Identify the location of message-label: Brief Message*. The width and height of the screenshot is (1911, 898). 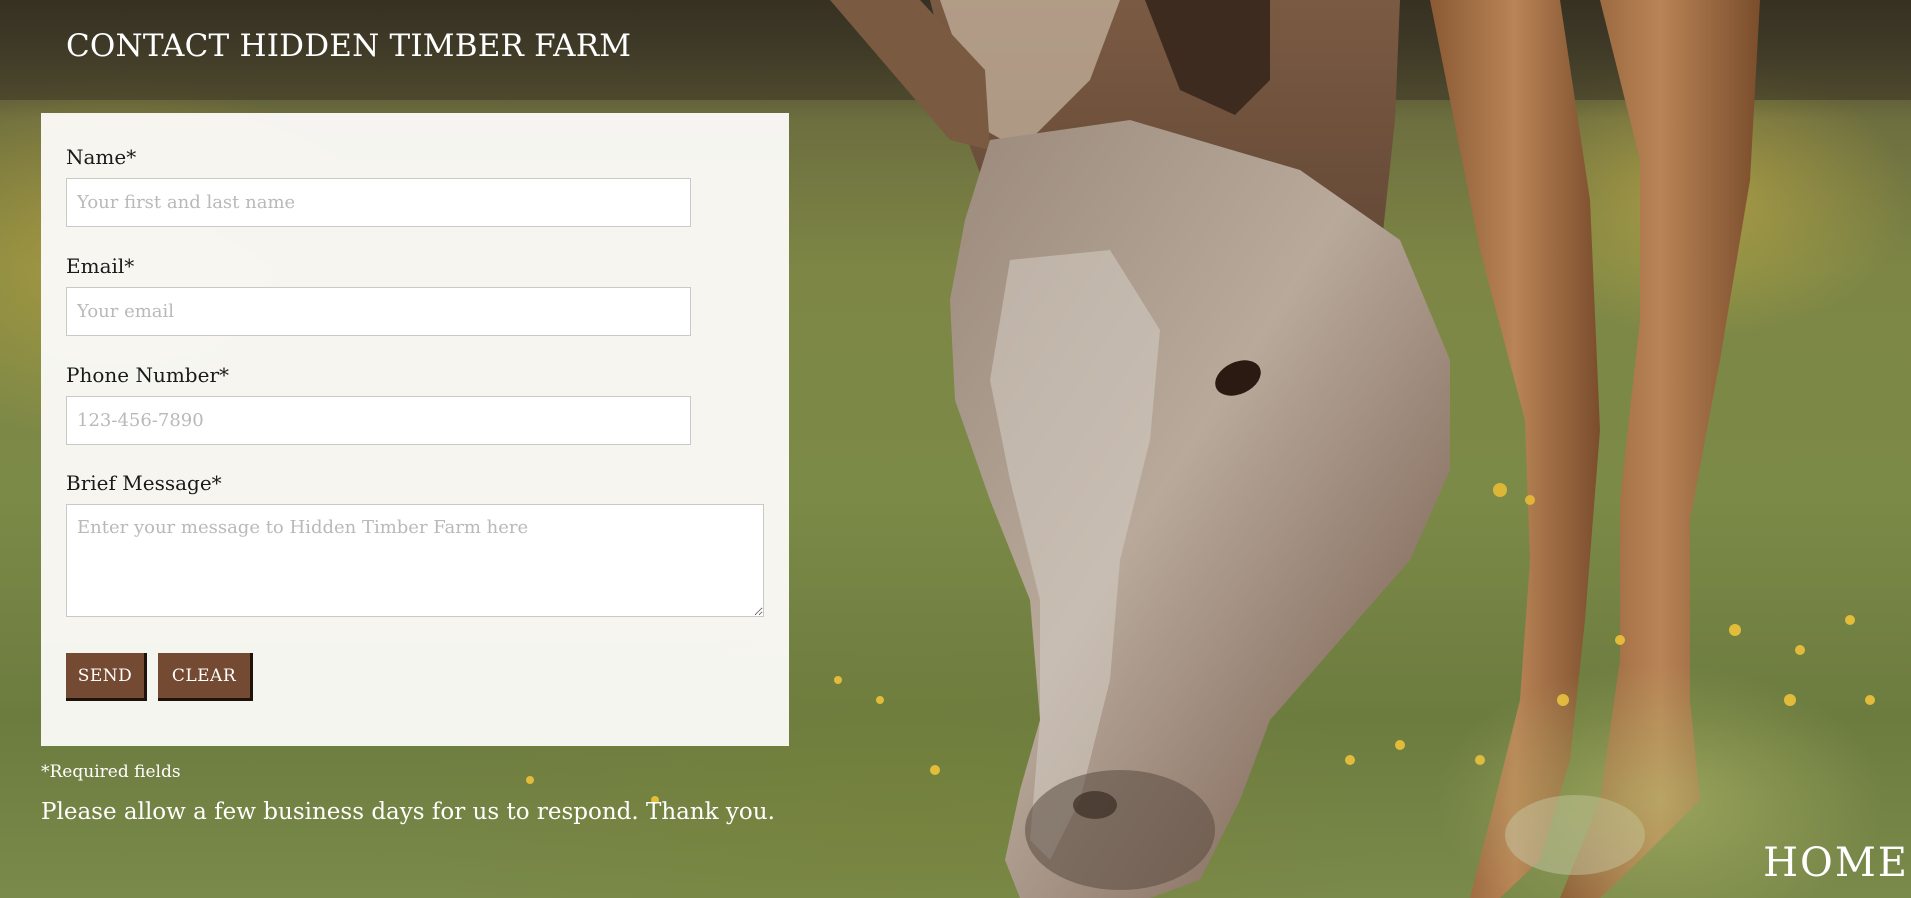
(144, 483).